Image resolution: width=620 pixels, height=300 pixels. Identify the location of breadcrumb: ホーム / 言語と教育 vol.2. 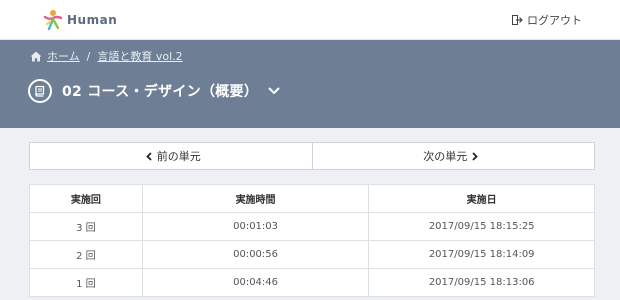
(106, 56).